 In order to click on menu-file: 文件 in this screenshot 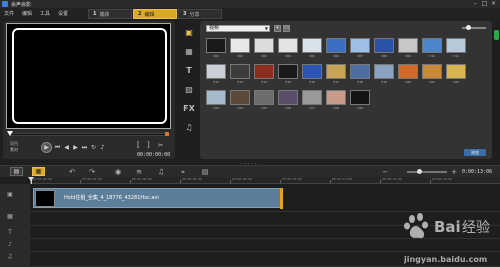, I will do `click(9, 13)`.